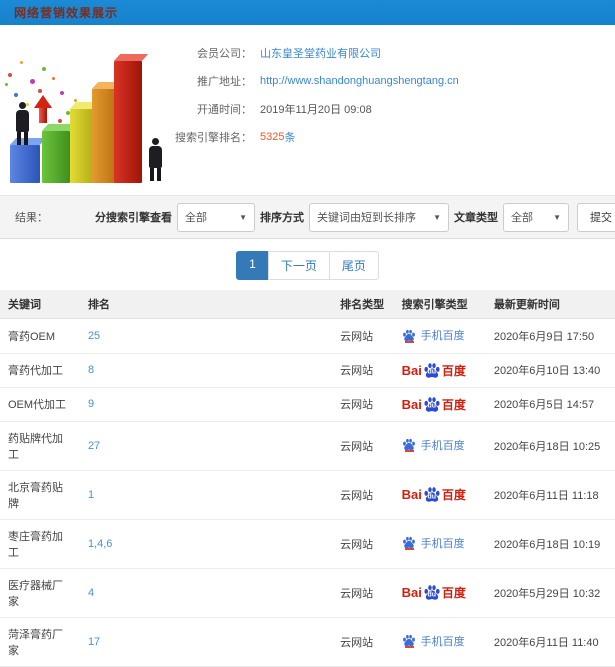 Image resolution: width=615 pixels, height=667 pixels. What do you see at coordinates (91, 593) in the screenshot?
I see `rank-link: 4` at bounding box center [91, 593].